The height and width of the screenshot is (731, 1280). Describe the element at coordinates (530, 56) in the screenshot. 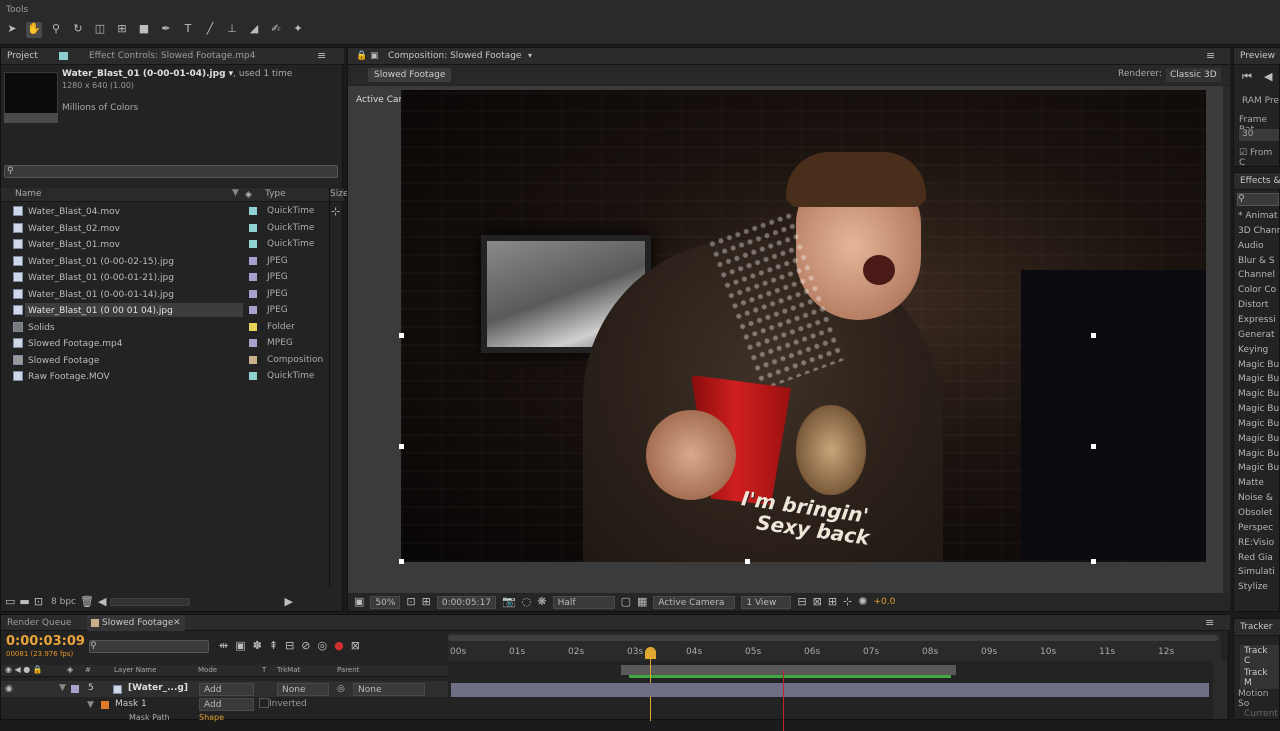

I see `comp-dropdown-icon: ▾` at that location.